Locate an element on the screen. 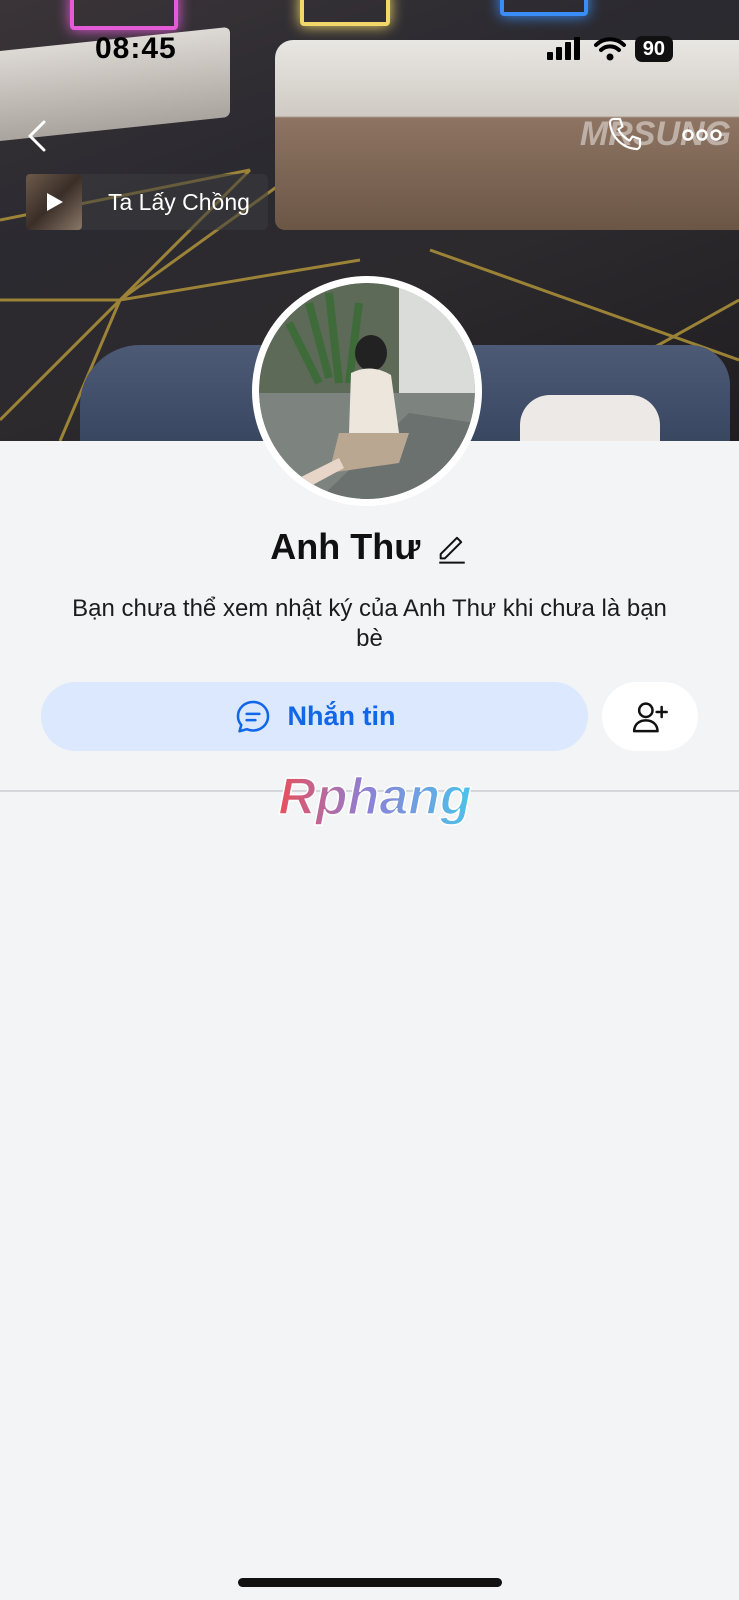 This screenshot has width=739, height=1600. pencil-icon is located at coordinates (451, 550).